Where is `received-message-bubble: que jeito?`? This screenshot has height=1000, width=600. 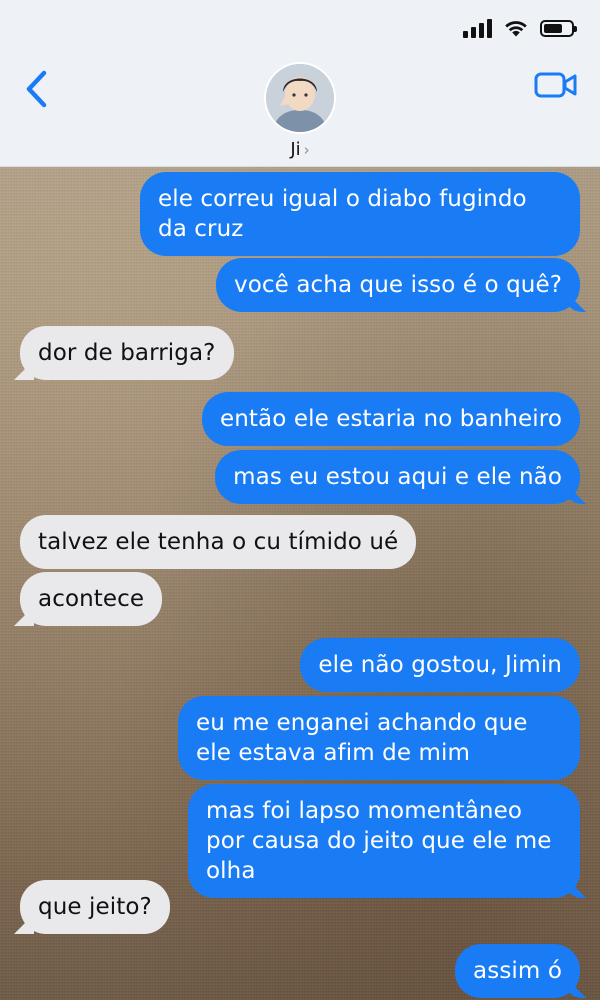 received-message-bubble: que jeito? is located at coordinates (95, 907).